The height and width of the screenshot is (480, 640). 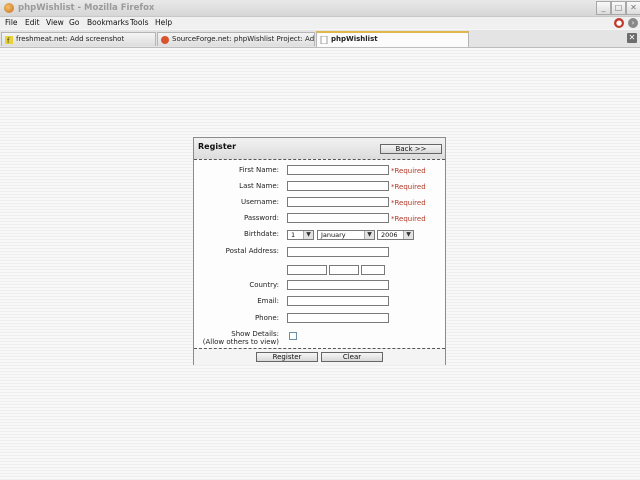 What do you see at coordinates (268, 301) in the screenshot?
I see `email-label: Email:` at bounding box center [268, 301].